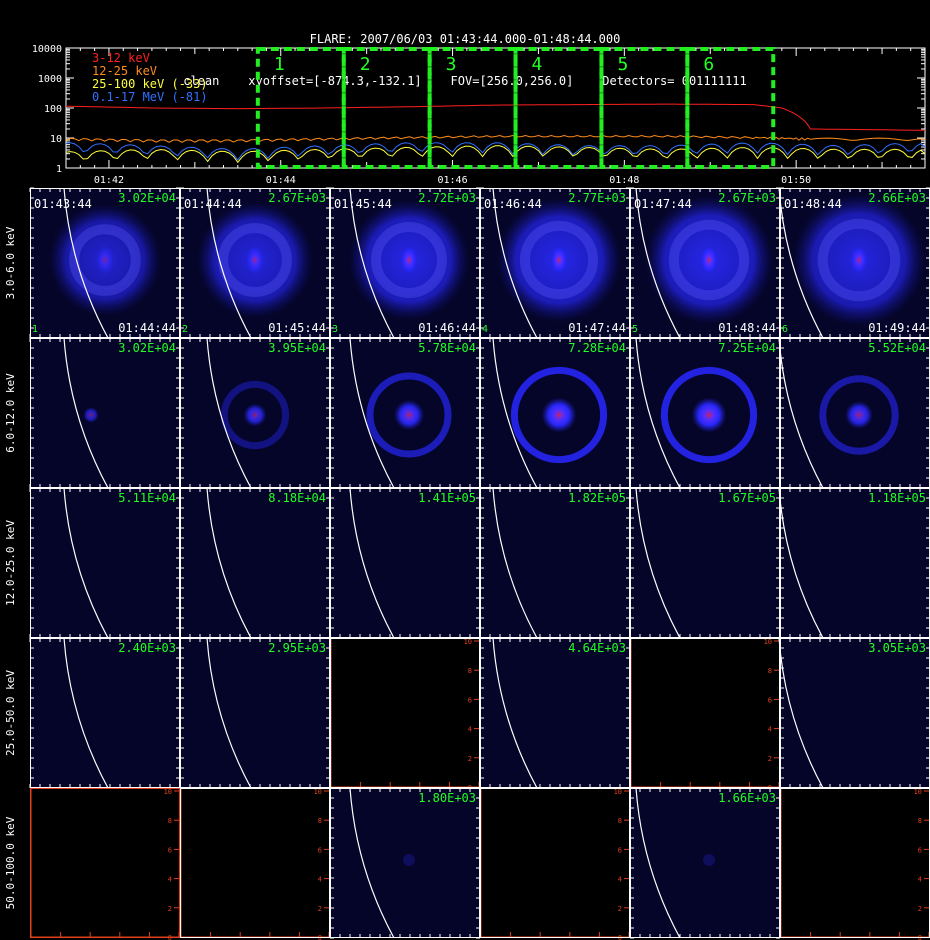 This screenshot has height=940, width=930. What do you see at coordinates (297, 328) in the screenshot?
I see `panel-end-time: 01:45:44` at bounding box center [297, 328].